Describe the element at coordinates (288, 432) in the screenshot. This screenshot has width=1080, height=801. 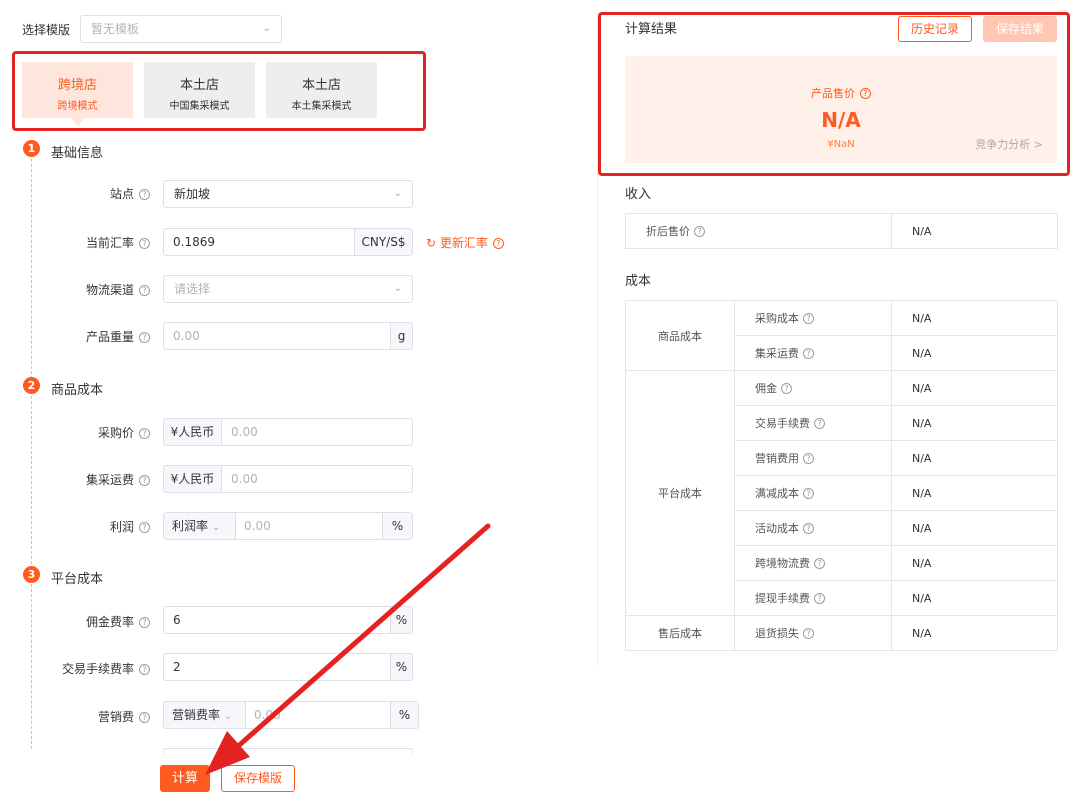
I see `purchase-input: ¥人民币 0.00` at that location.